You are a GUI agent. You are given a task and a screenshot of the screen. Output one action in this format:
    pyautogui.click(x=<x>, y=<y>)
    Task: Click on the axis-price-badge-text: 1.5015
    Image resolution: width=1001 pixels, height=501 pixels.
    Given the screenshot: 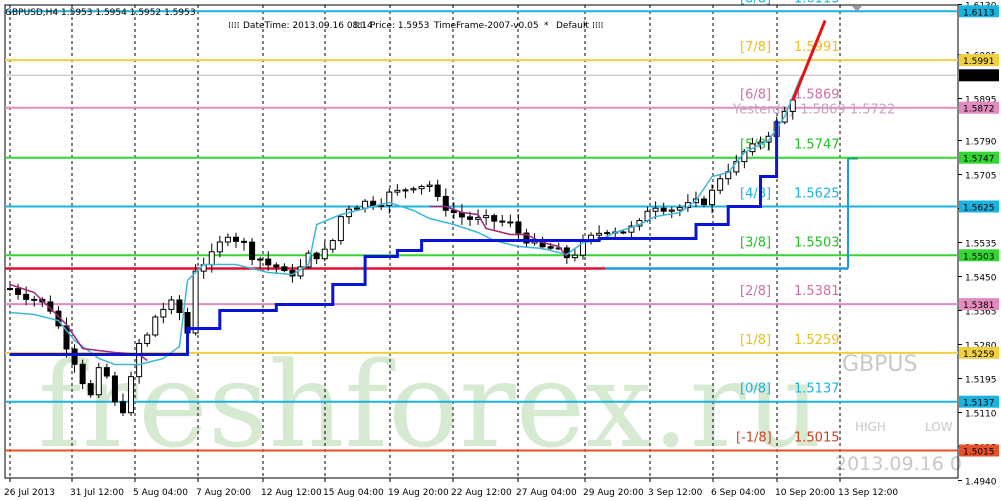 What is the action you would take?
    pyautogui.click(x=979, y=453)
    